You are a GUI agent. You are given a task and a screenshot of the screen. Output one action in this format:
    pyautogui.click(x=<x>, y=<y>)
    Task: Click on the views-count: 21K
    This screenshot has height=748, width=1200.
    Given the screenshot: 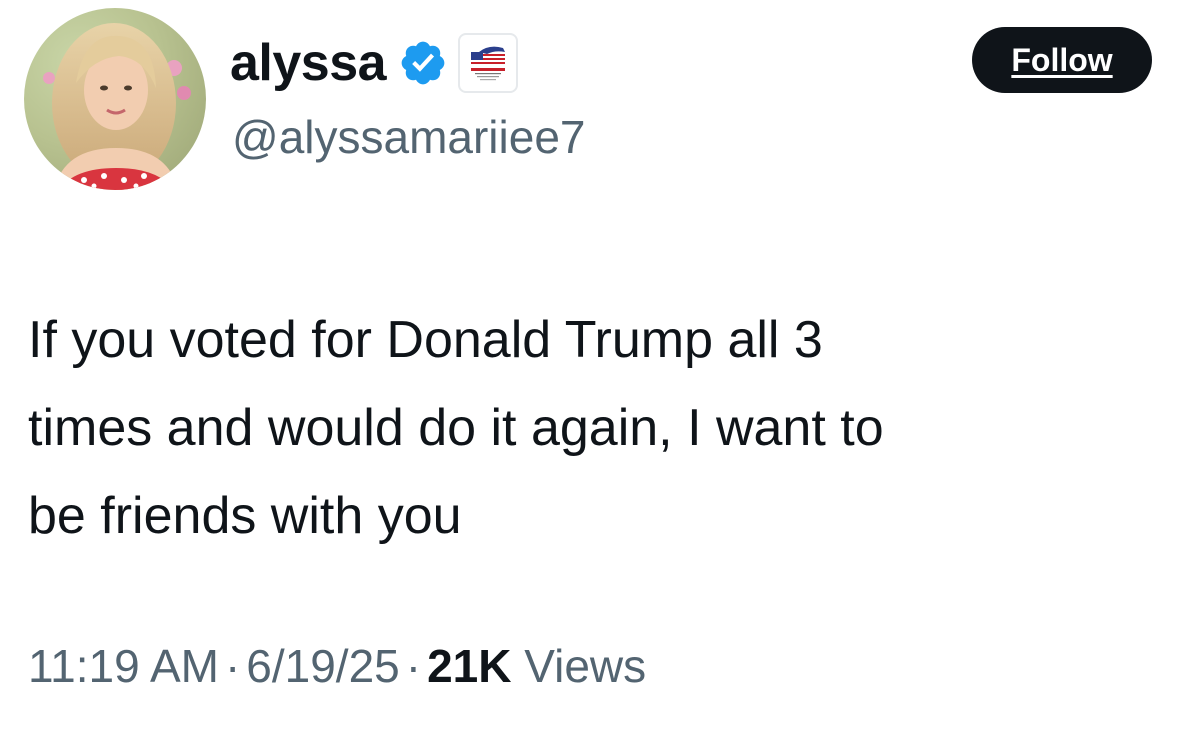 What is the action you would take?
    pyautogui.click(x=469, y=666)
    